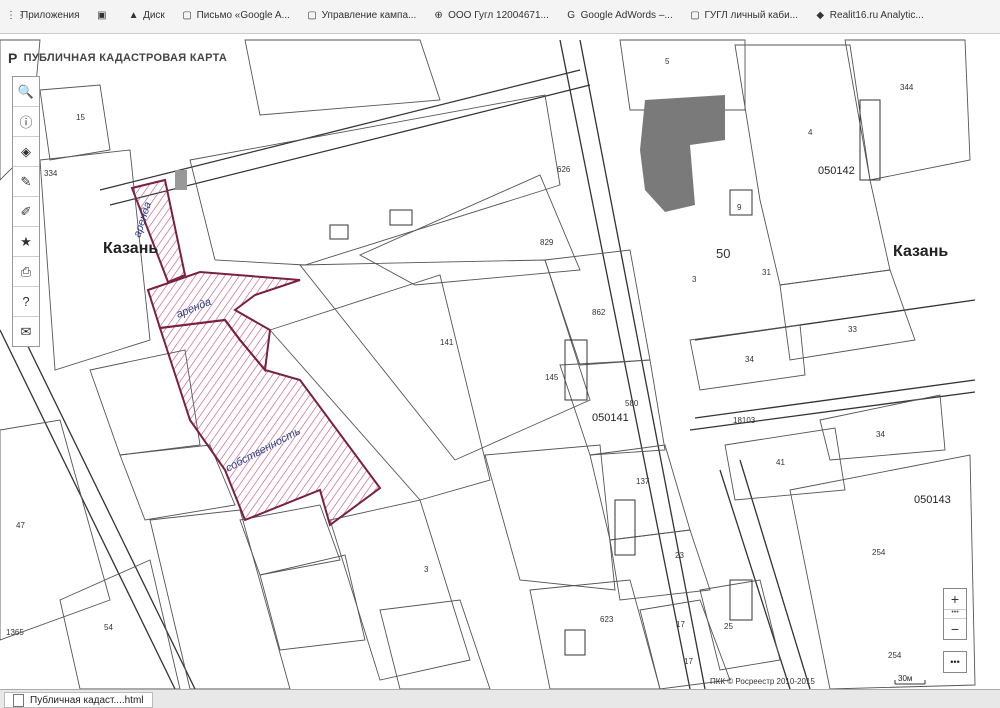 This screenshot has height=708, width=1000. What do you see at coordinates (547, 242) in the screenshot?
I see `parcel-label: 829` at bounding box center [547, 242].